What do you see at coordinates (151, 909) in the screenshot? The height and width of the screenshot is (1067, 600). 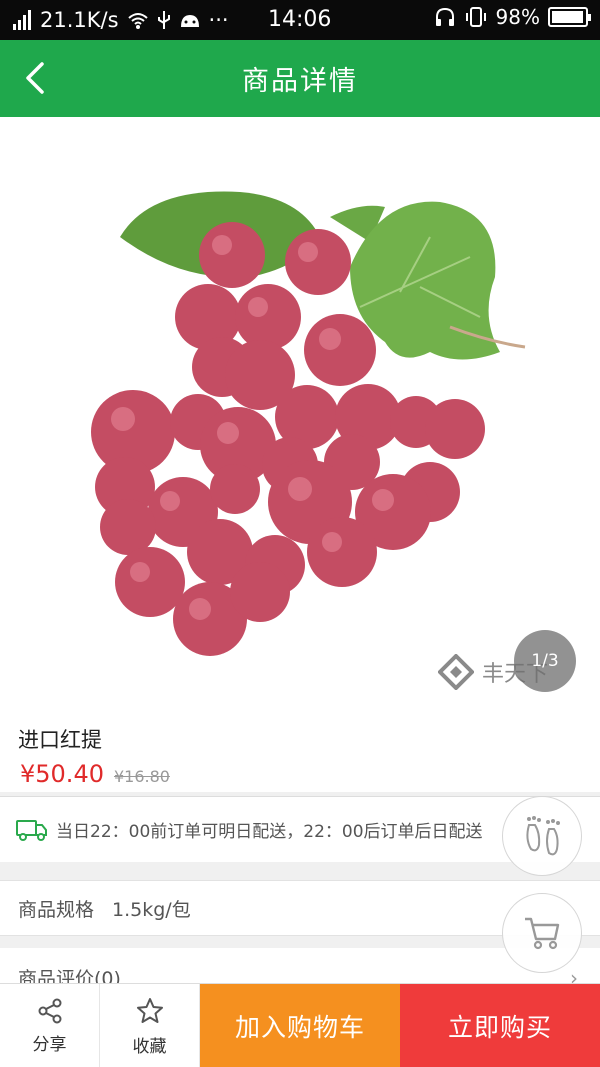 I see `spec-value: 1.5kg/包` at bounding box center [151, 909].